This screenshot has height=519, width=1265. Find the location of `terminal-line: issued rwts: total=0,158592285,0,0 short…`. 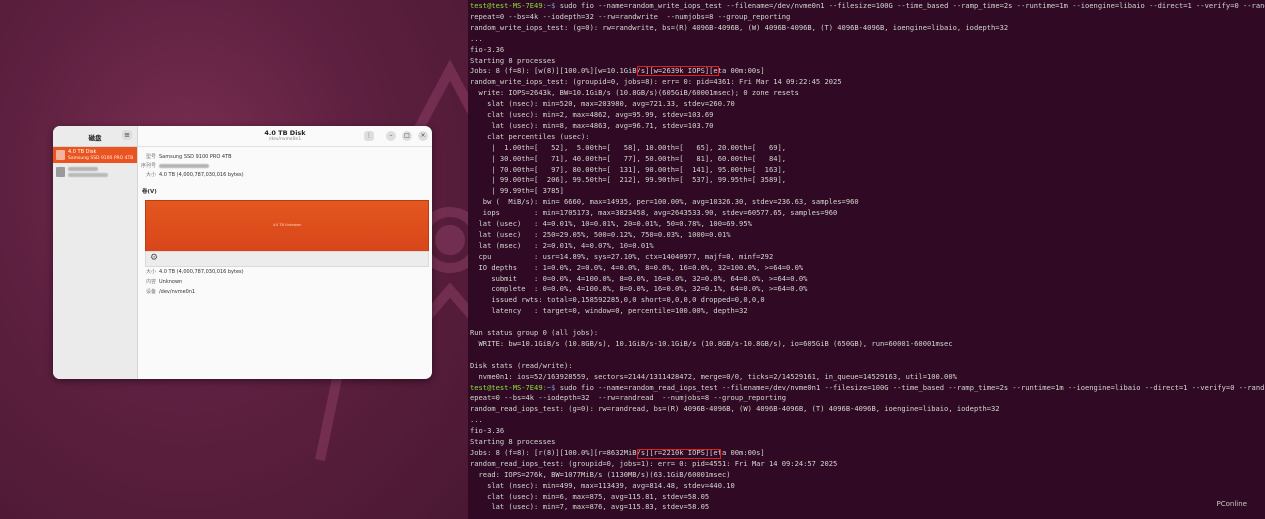

terminal-line: issued rwts: total=0,158592285,0,0 short… is located at coordinates (617, 300).